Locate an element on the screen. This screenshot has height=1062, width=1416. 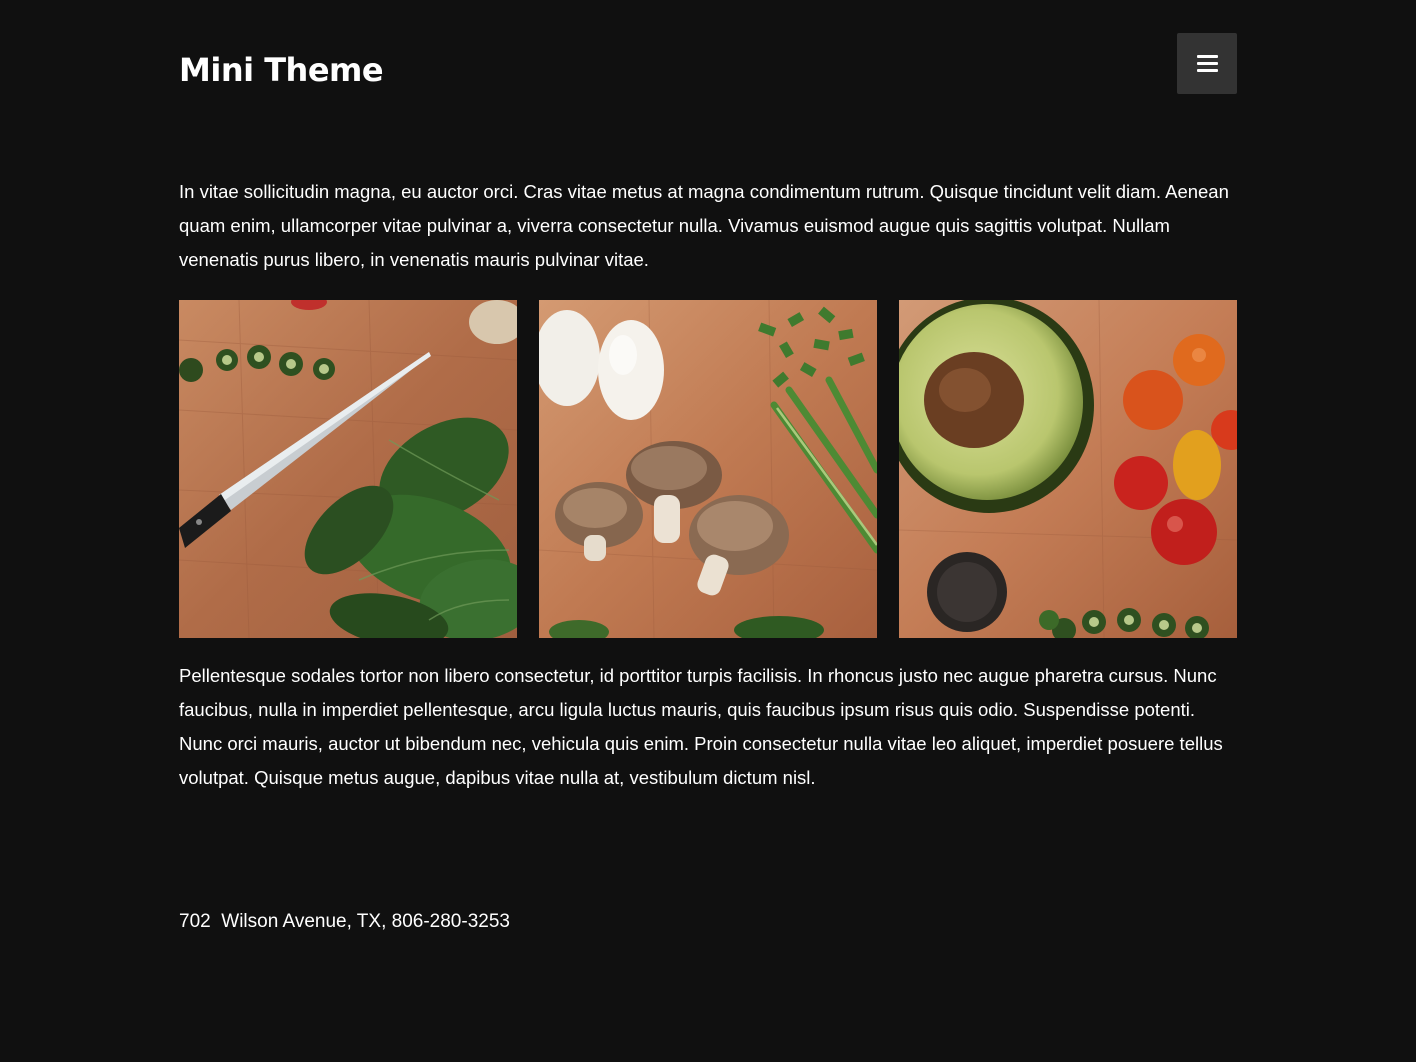
menu-button is located at coordinates (1207, 63).